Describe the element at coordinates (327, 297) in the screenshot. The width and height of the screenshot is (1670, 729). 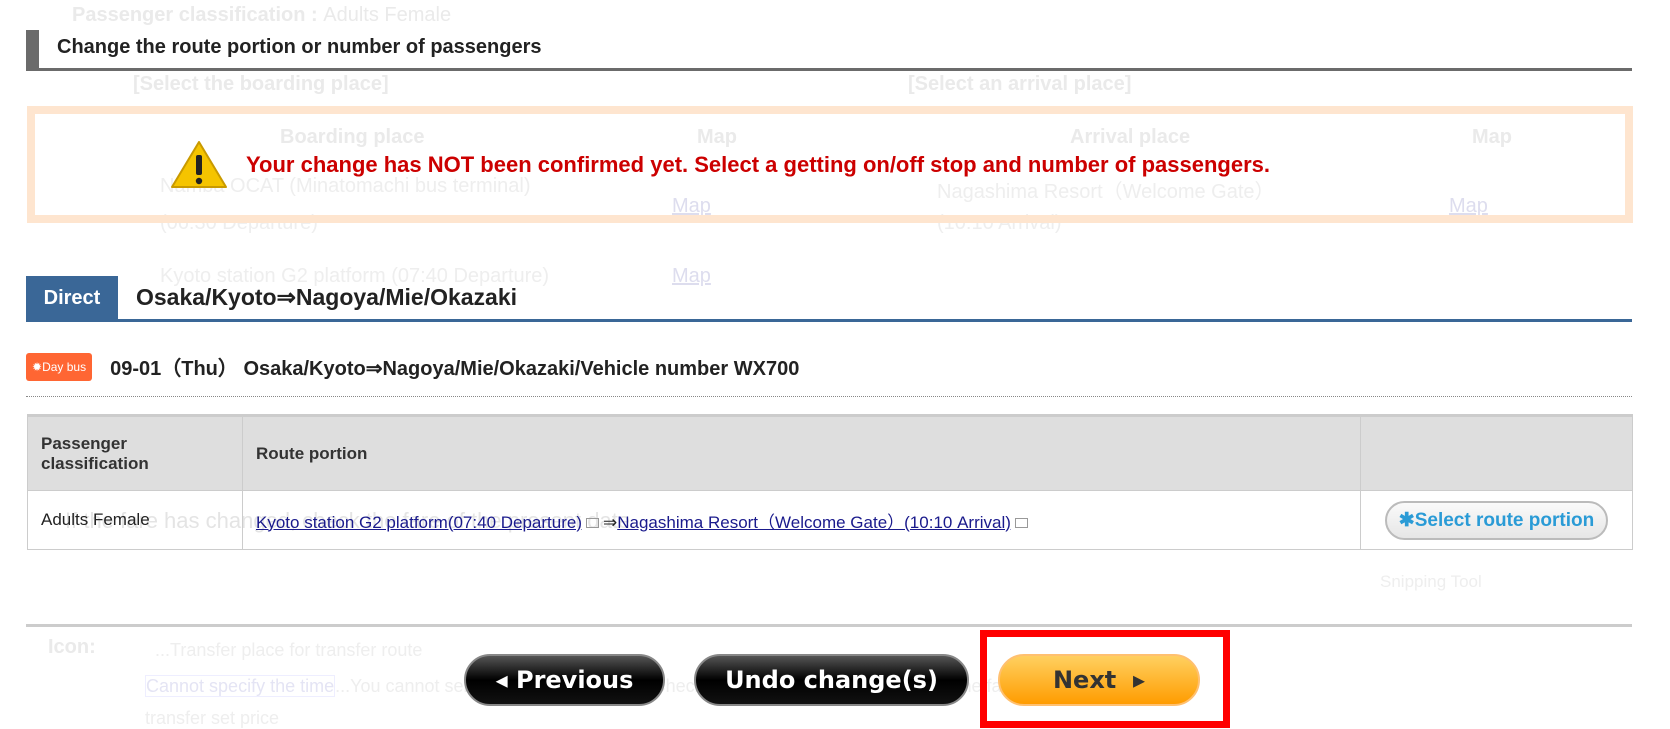
I see `route-title: Osaka/Kyoto⇒Nagoya/Mie/Okazaki` at that location.